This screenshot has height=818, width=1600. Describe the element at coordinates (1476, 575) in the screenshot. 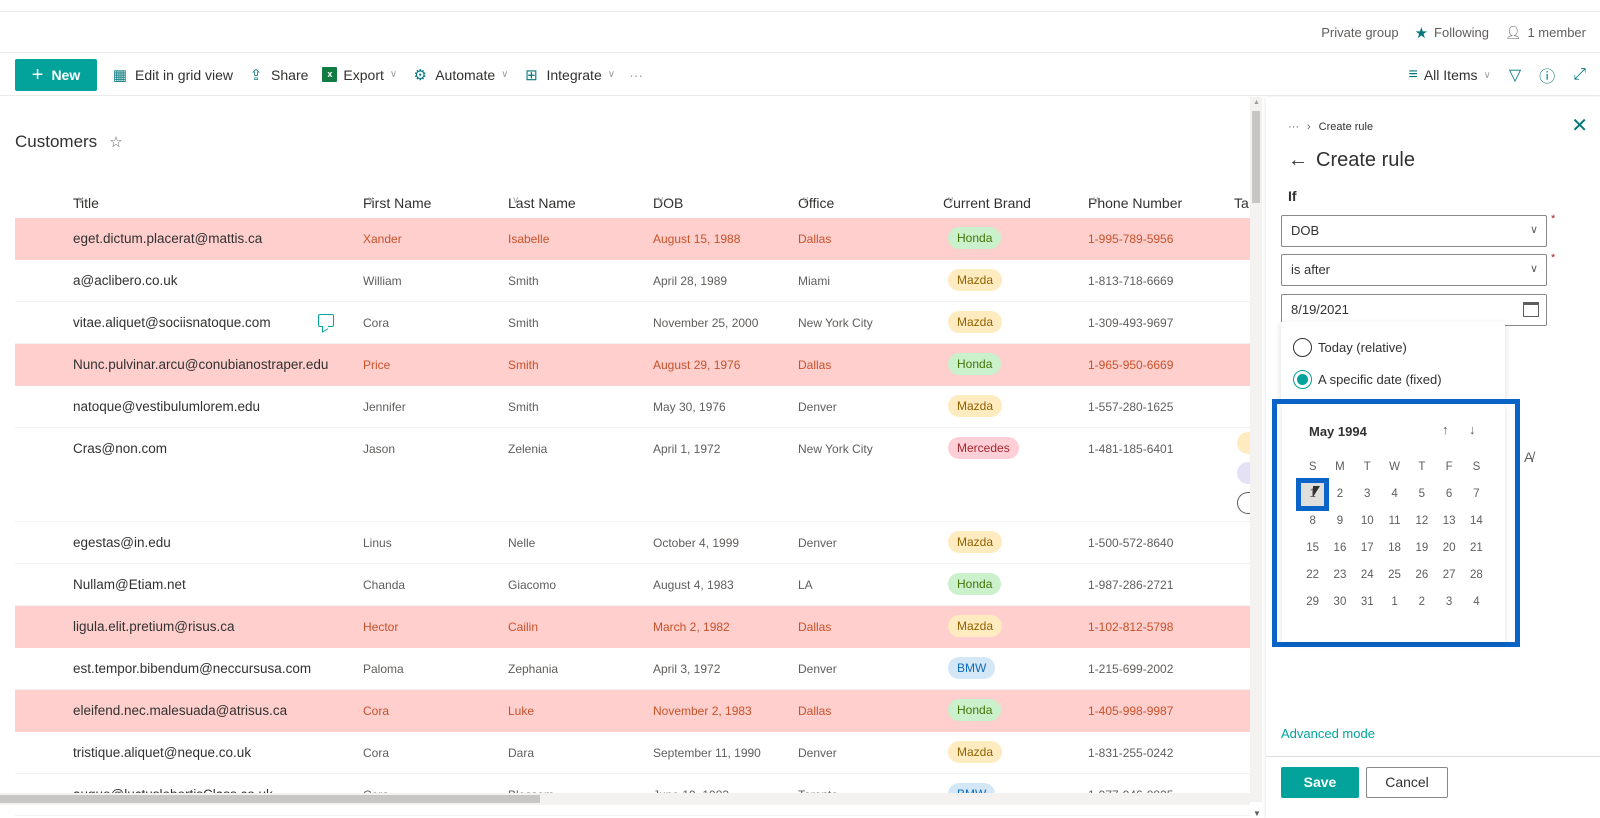

I see `calendar-day: 28` at that location.